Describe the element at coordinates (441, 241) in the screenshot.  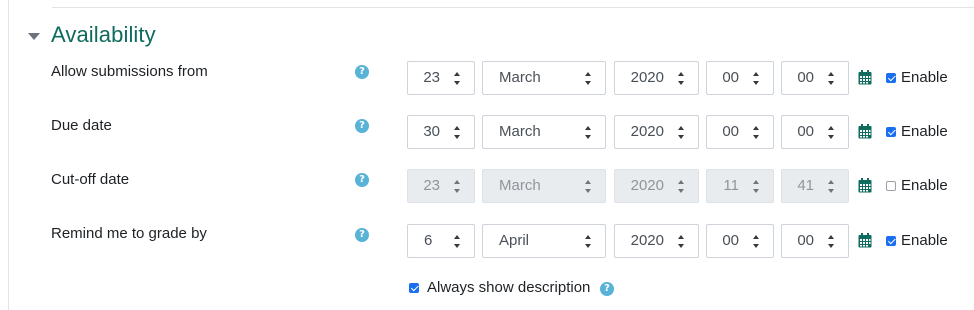
I see `day-select: 6` at that location.